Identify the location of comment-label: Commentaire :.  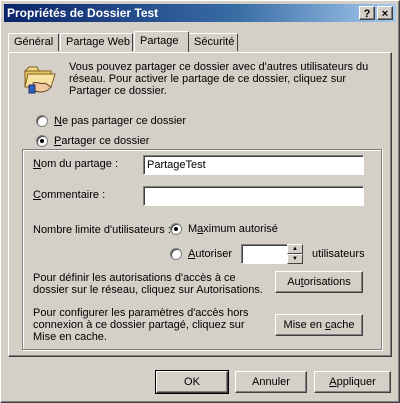
(69, 195).